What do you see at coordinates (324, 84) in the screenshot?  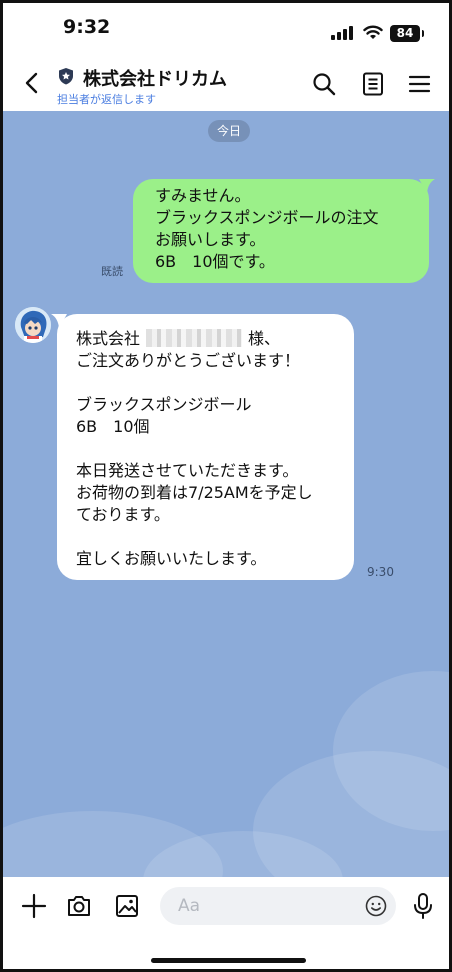 I see `search-icon` at bounding box center [324, 84].